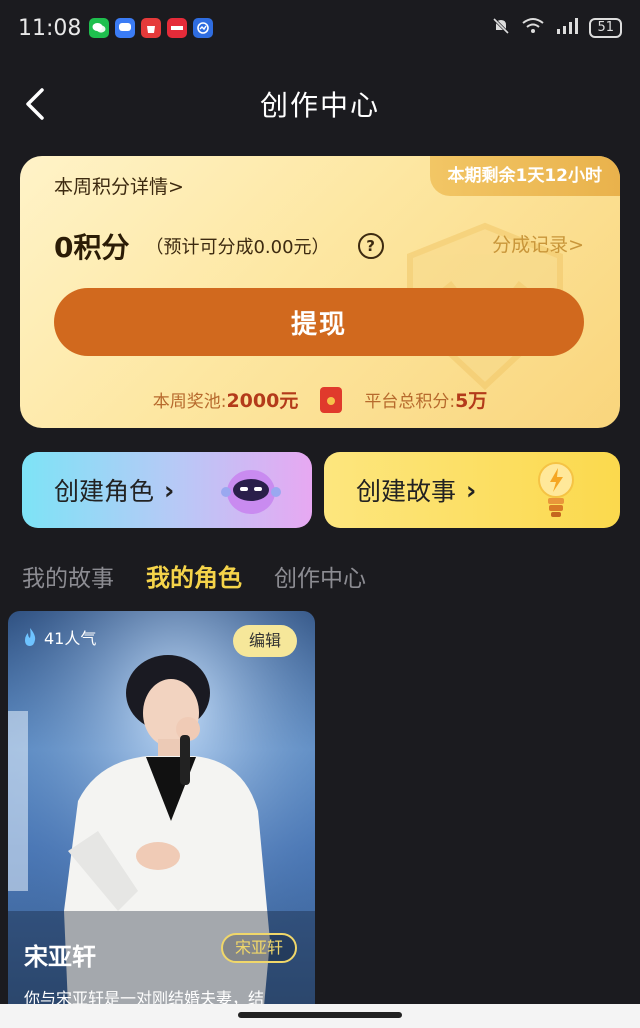  What do you see at coordinates (177, 28) in the screenshot?
I see `shop-icon` at bounding box center [177, 28].